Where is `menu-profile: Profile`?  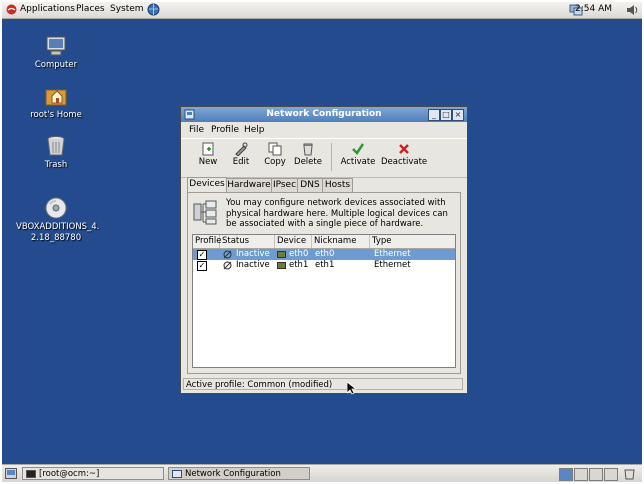 menu-profile: Profile is located at coordinates (225, 130).